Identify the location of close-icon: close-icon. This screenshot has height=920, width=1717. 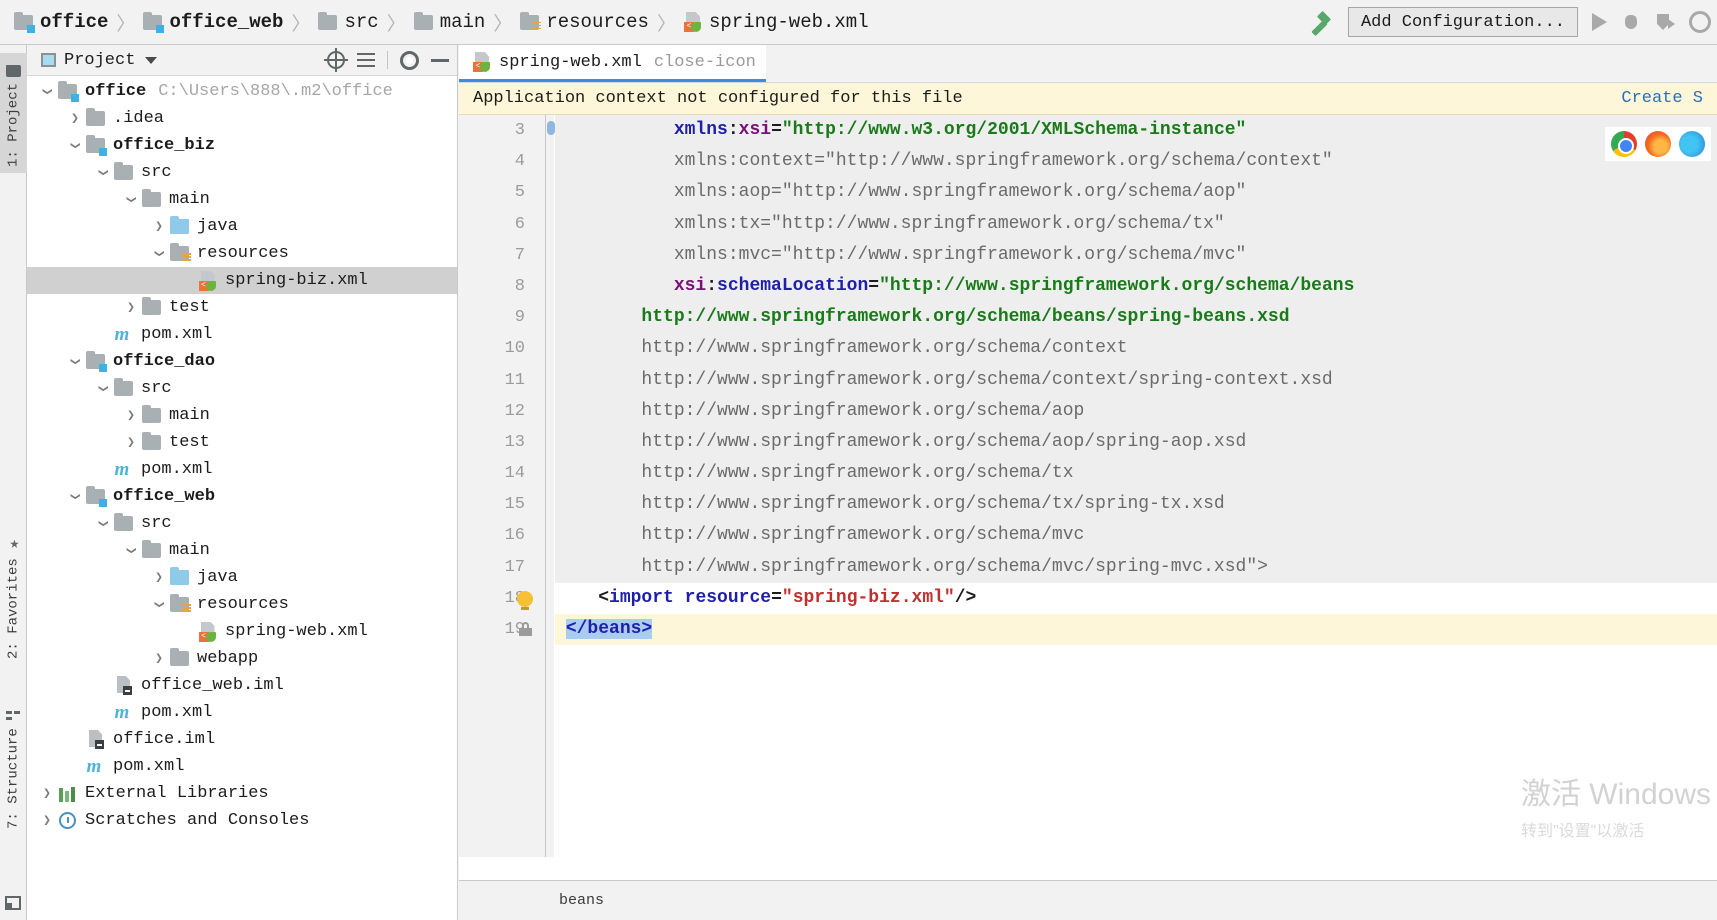
(705, 62).